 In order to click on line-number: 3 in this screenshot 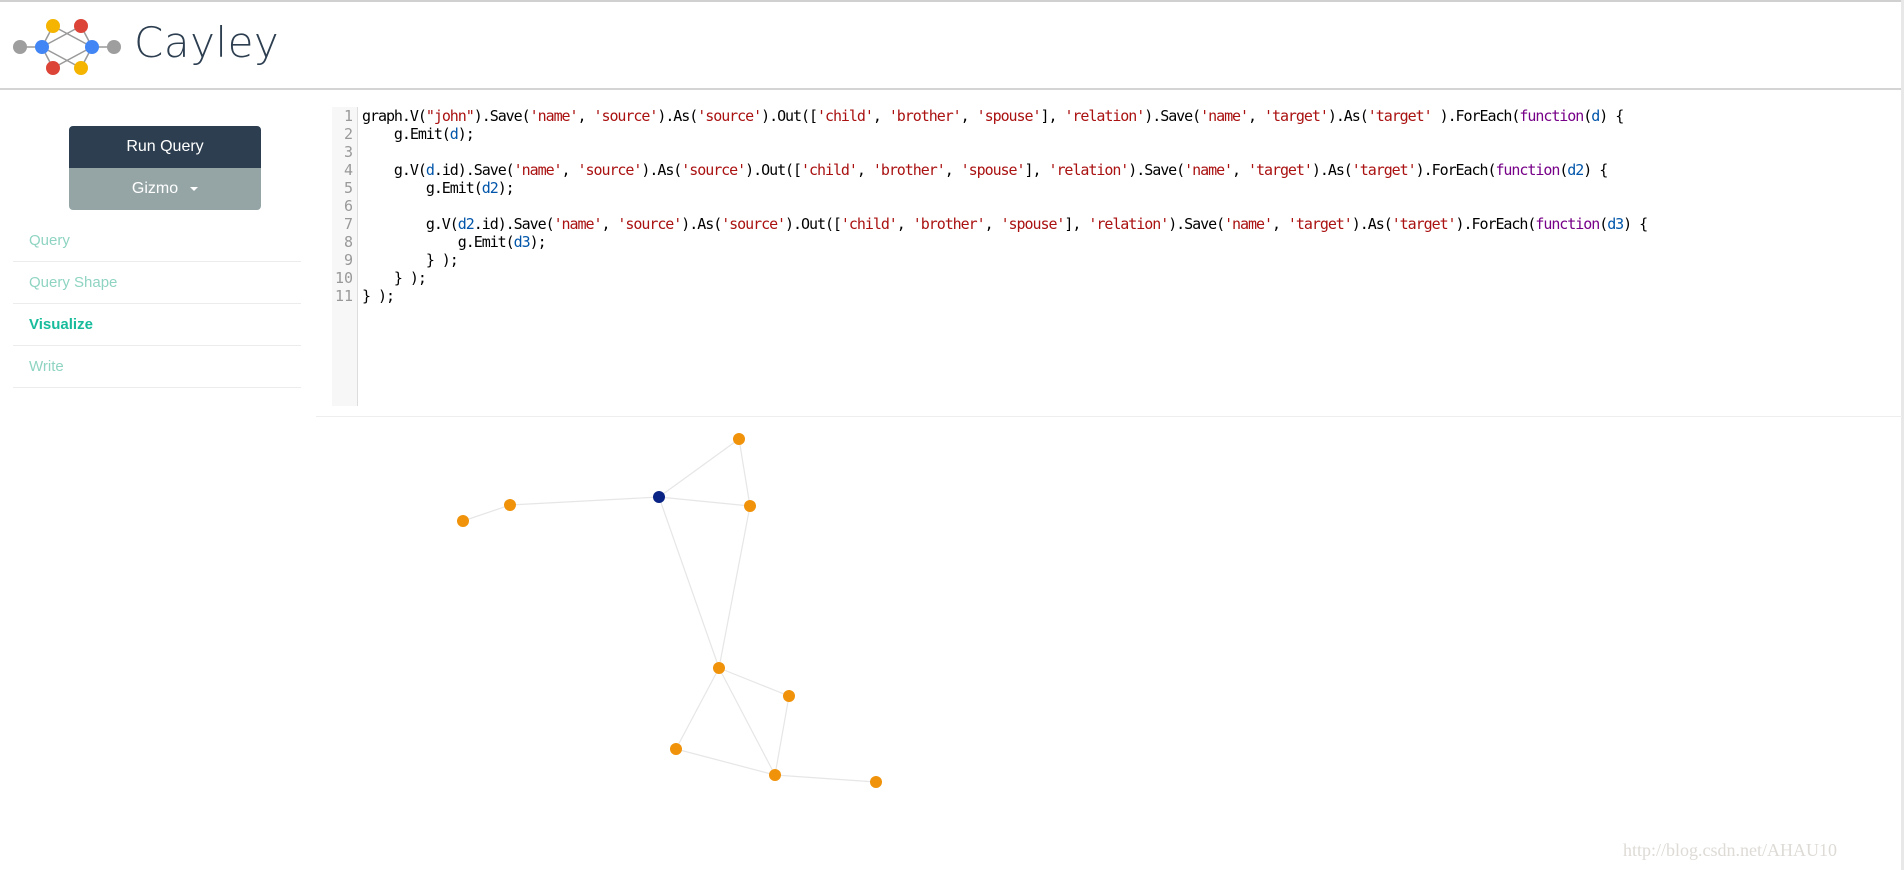, I will do `click(348, 152)`.